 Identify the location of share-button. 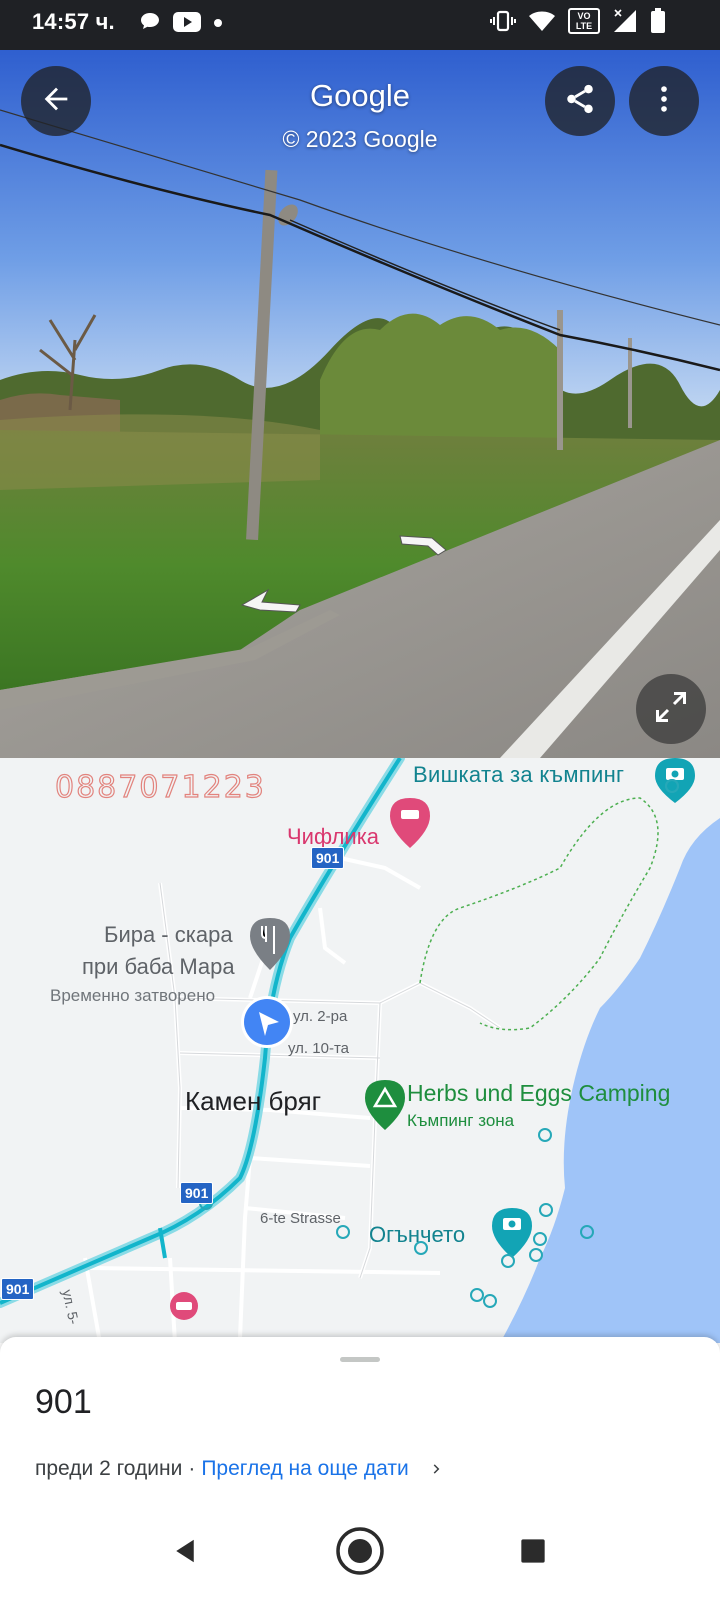
(580, 101).